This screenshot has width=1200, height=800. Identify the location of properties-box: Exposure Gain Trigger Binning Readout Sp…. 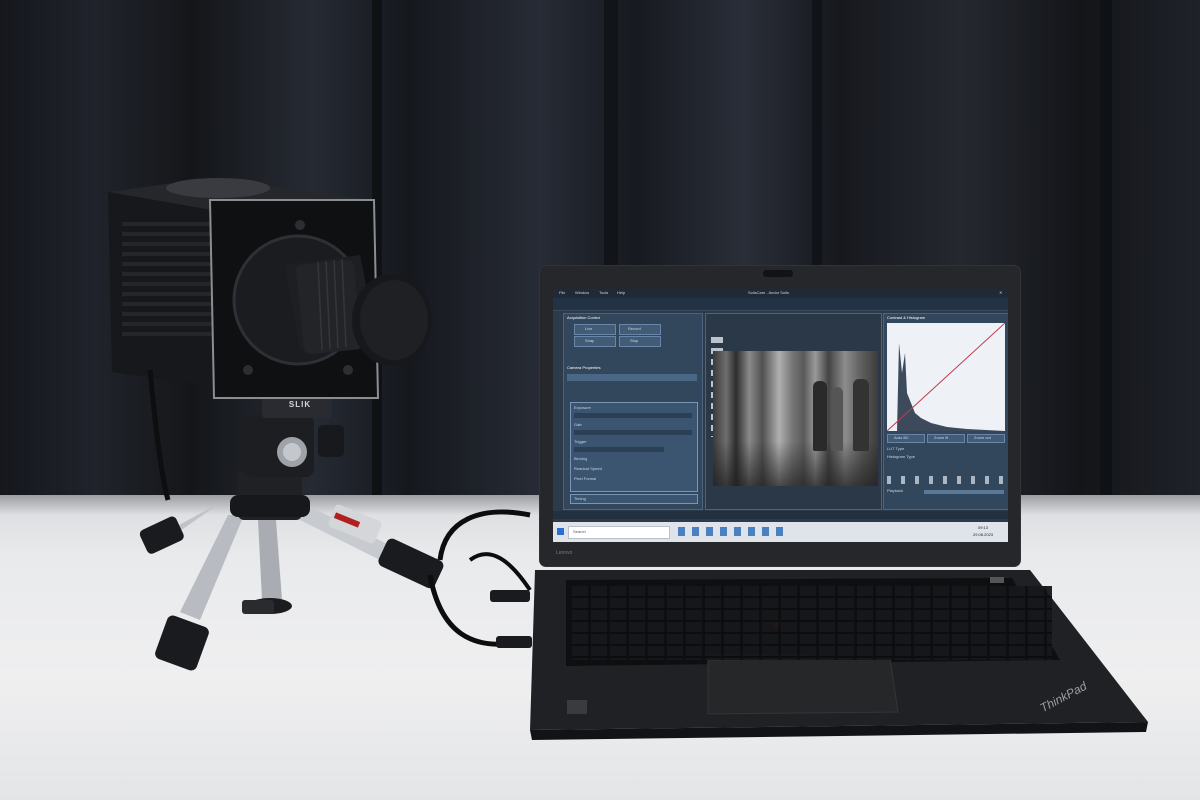
(634, 447).